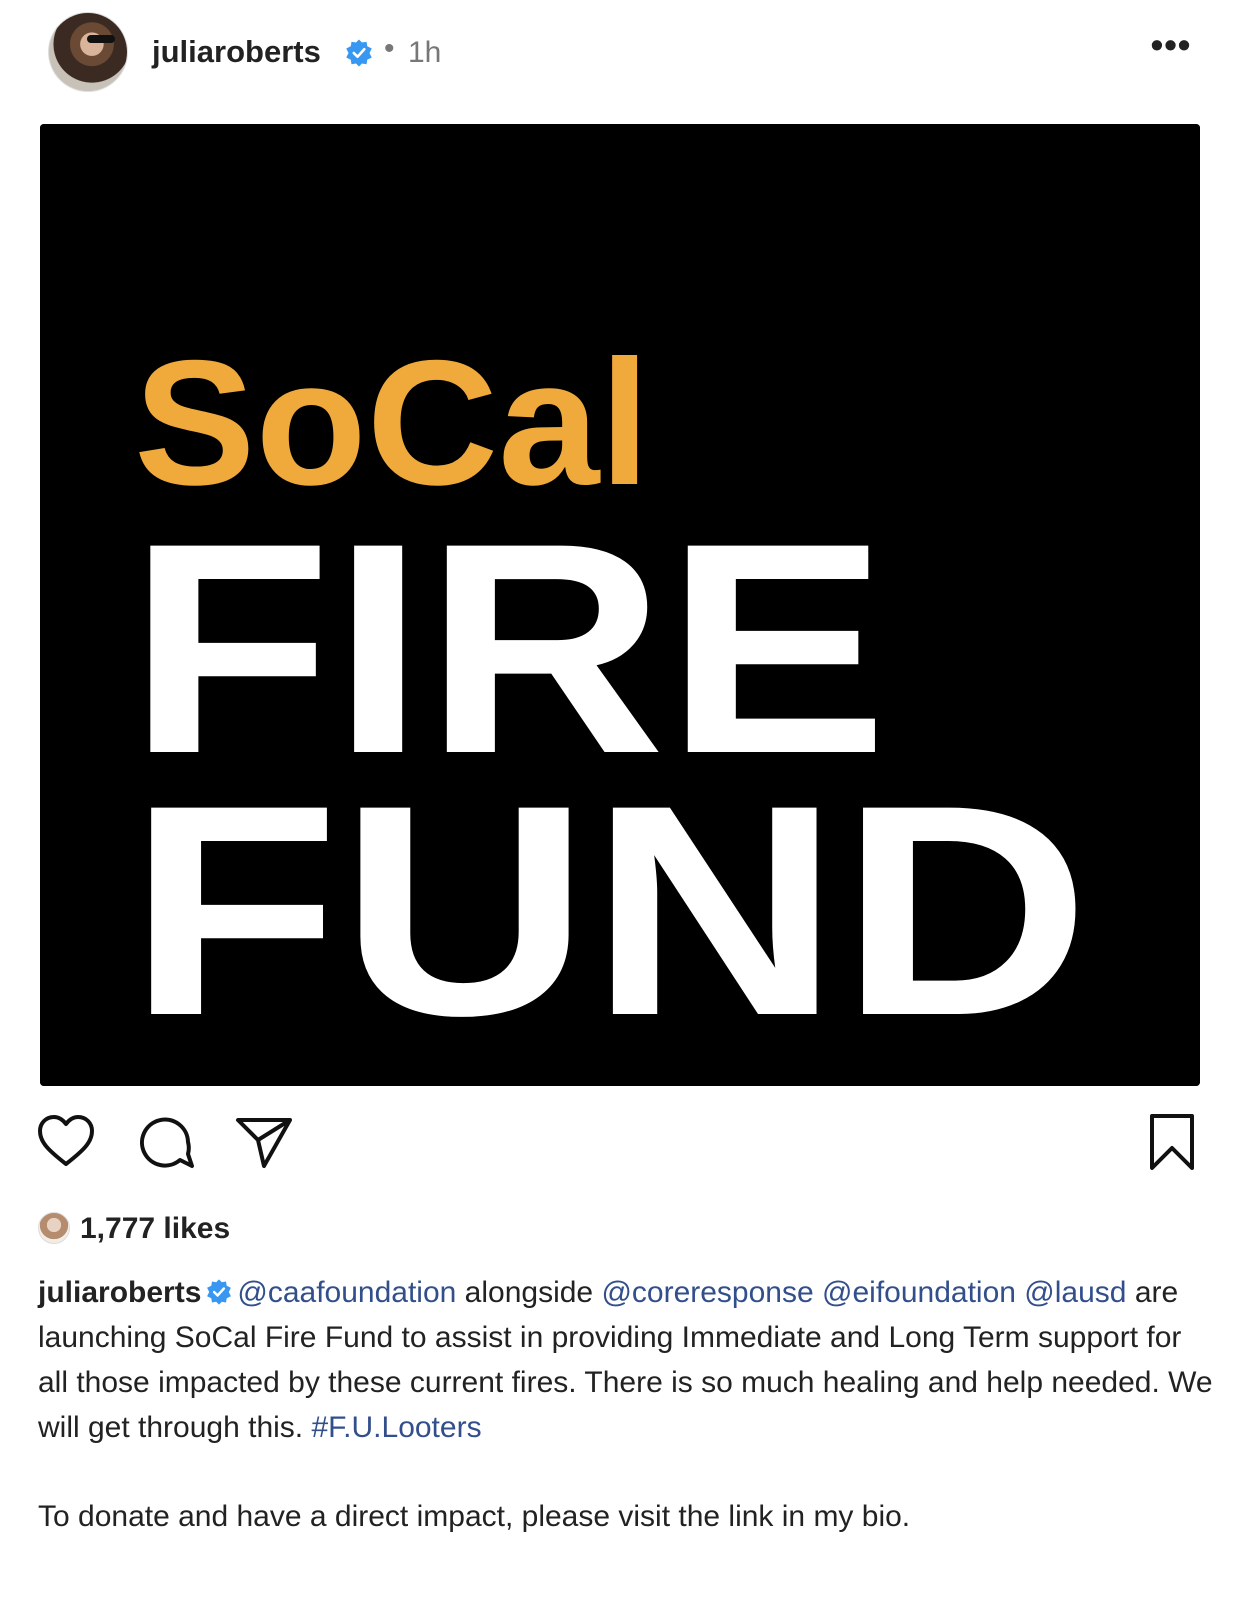 This screenshot has width=1254, height=1610. Describe the element at coordinates (707, 1292) in the screenshot. I see `mention-link: @coreresponse` at that location.